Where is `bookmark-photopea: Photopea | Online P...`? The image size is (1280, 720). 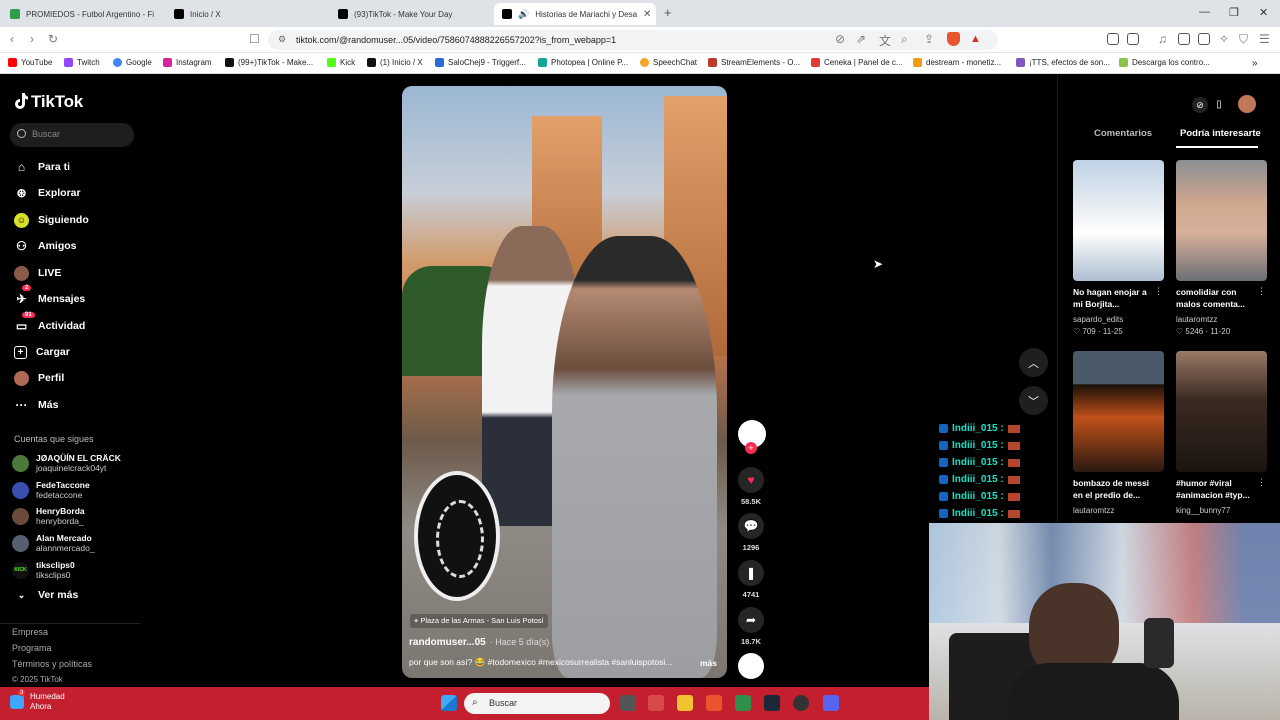
bookmark-photopea: Photopea | Online P... is located at coordinates (583, 62).